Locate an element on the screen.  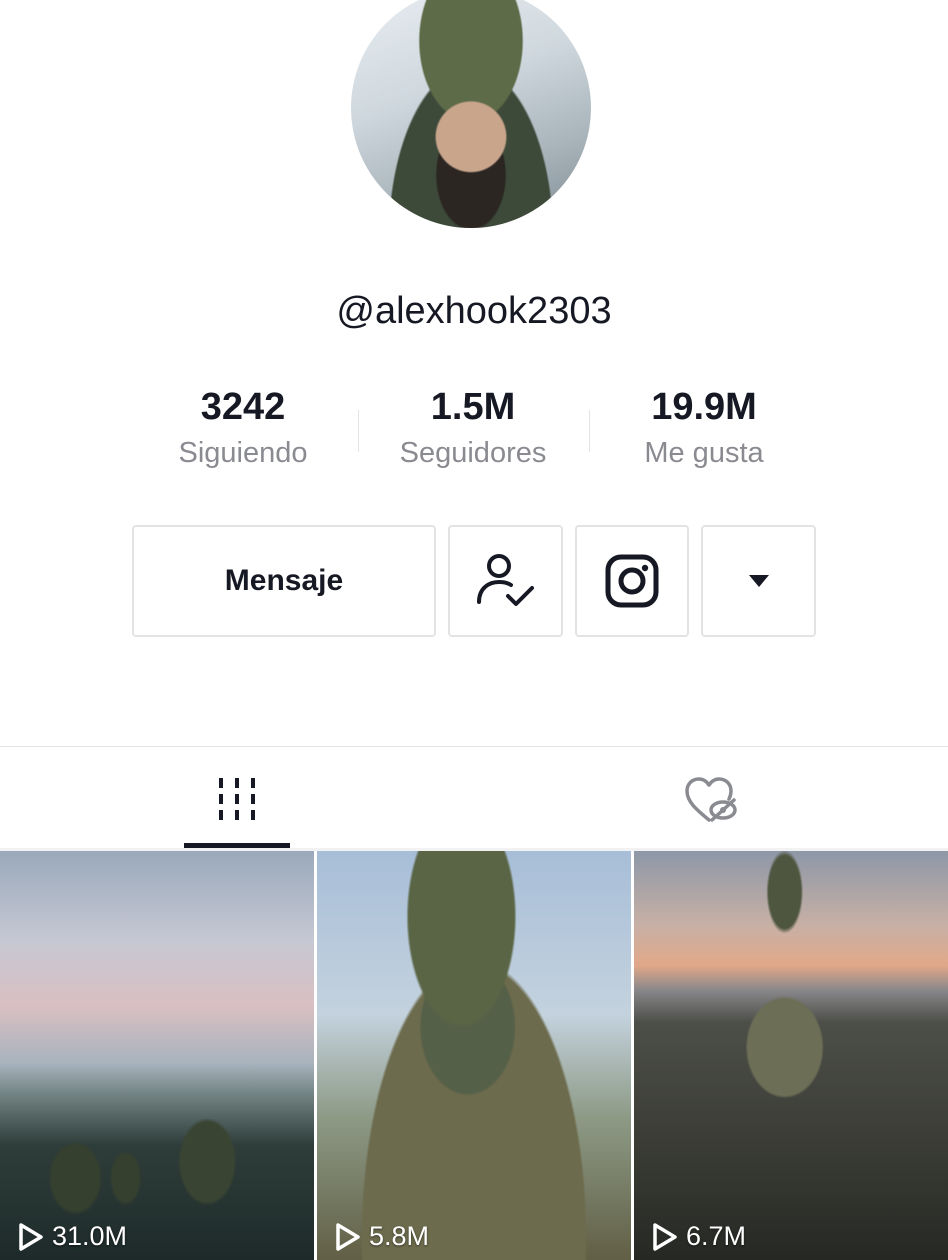
message-button: Mensaje is located at coordinates (284, 581).